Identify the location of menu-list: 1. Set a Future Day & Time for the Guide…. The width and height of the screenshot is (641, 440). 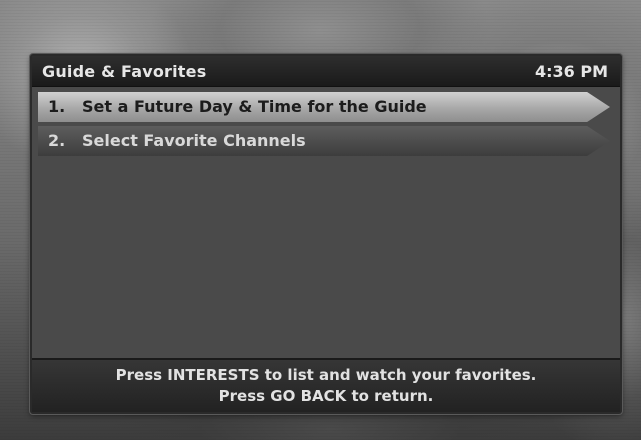
(324, 126).